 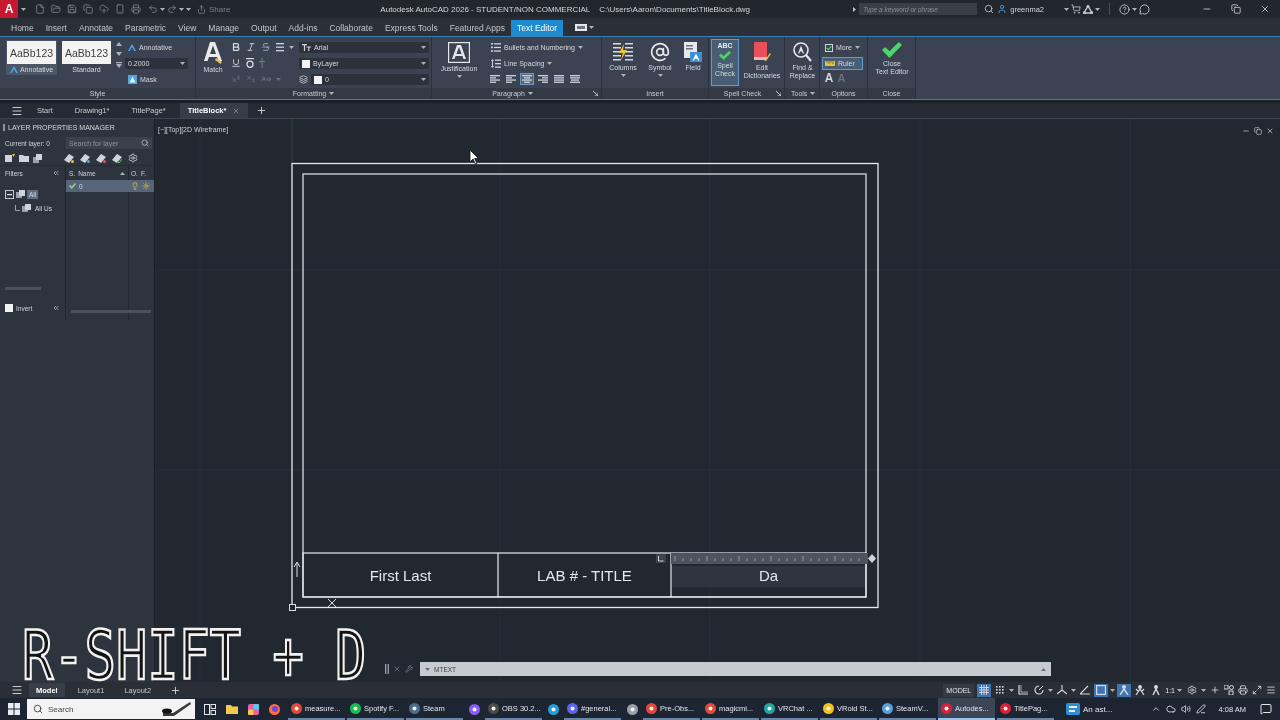 What do you see at coordinates (303, 28) in the screenshot?
I see `ribbon-tab: Add-ins` at bounding box center [303, 28].